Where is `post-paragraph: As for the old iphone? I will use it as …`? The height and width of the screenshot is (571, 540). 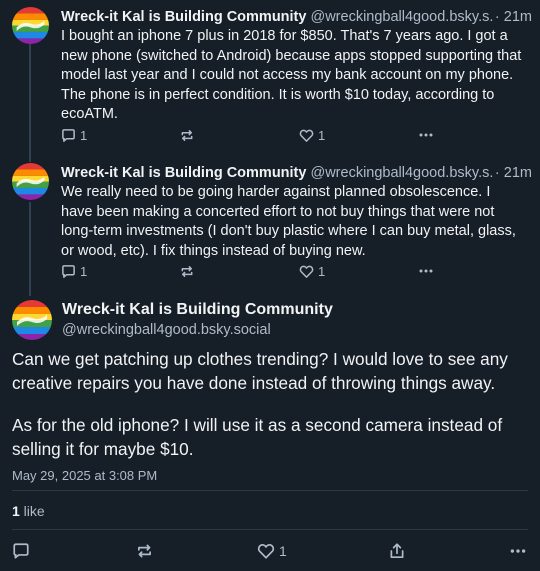 post-paragraph: As for the old iphone? I will use it as … is located at coordinates (257, 437).